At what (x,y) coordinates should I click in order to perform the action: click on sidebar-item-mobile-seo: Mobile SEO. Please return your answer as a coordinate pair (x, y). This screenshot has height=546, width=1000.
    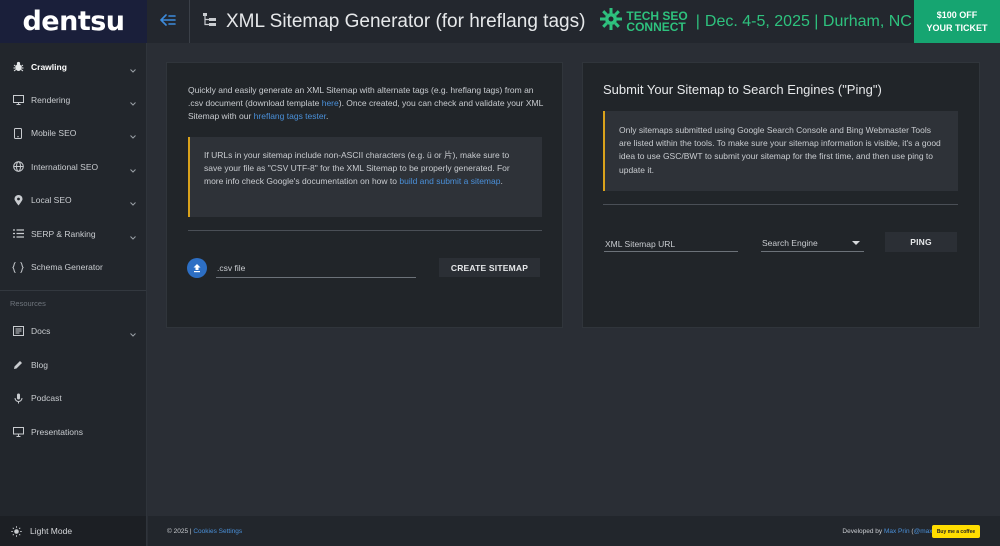
    Looking at the image, I should click on (73, 133).